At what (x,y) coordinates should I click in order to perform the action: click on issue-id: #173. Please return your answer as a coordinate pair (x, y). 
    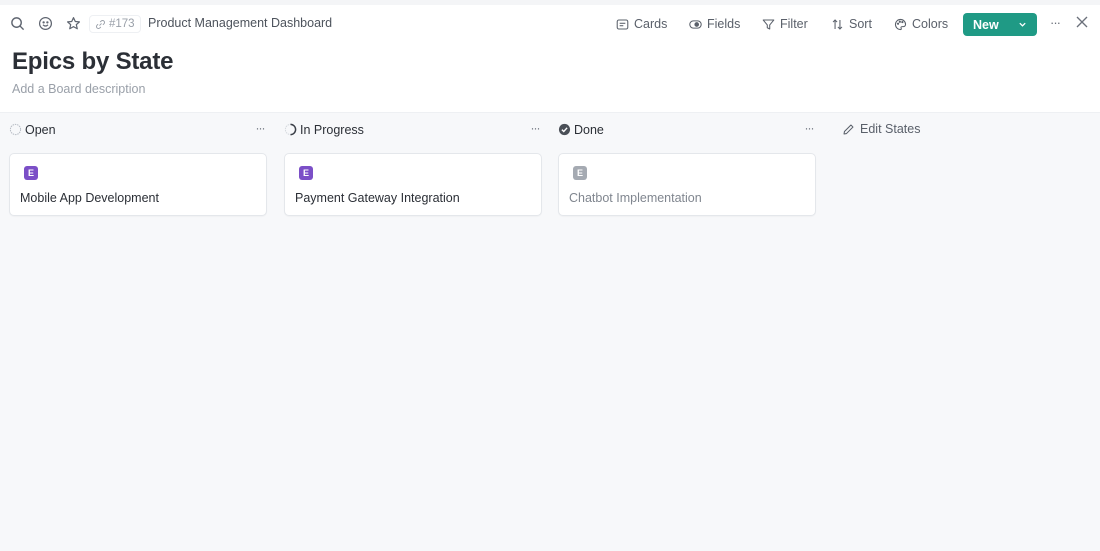
    Looking at the image, I should click on (122, 24).